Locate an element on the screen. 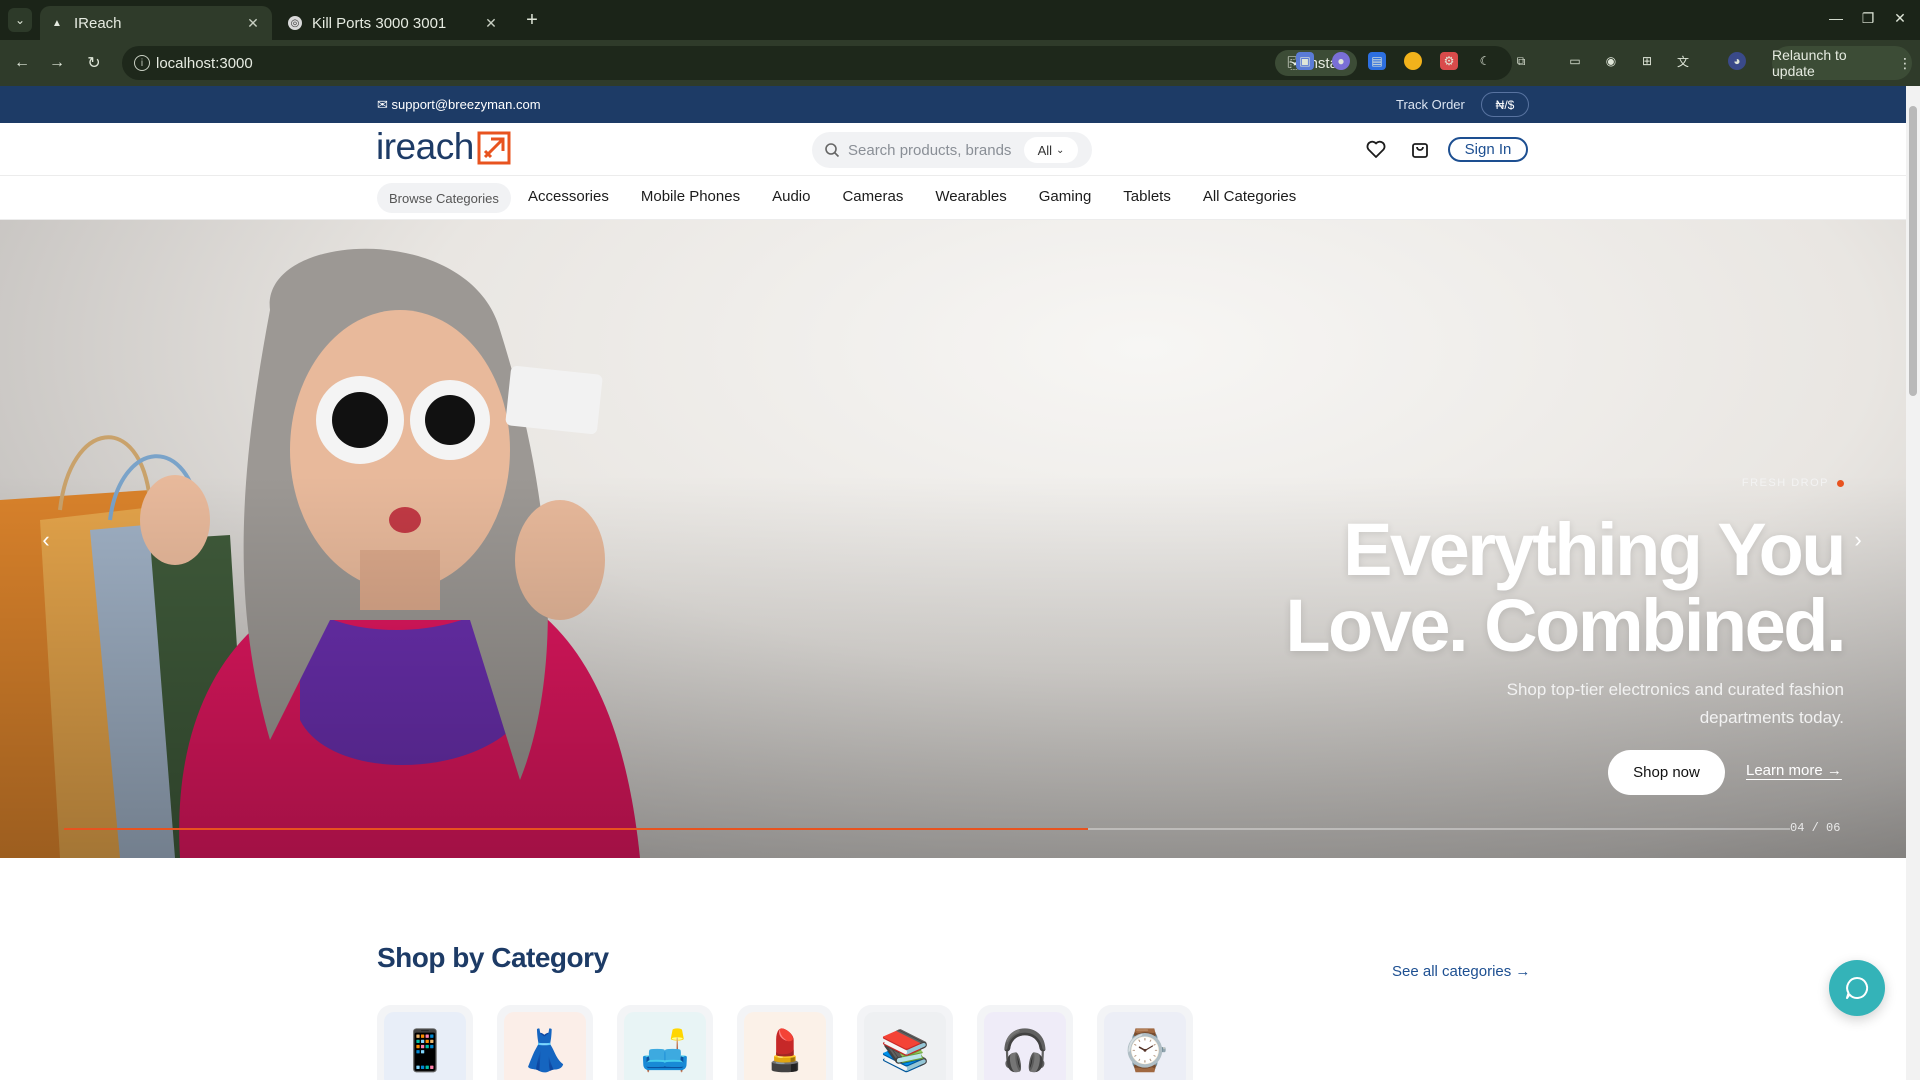 This screenshot has width=1920, height=1080. hero-eyebrow: FRESH DROP is located at coordinates (1793, 483).